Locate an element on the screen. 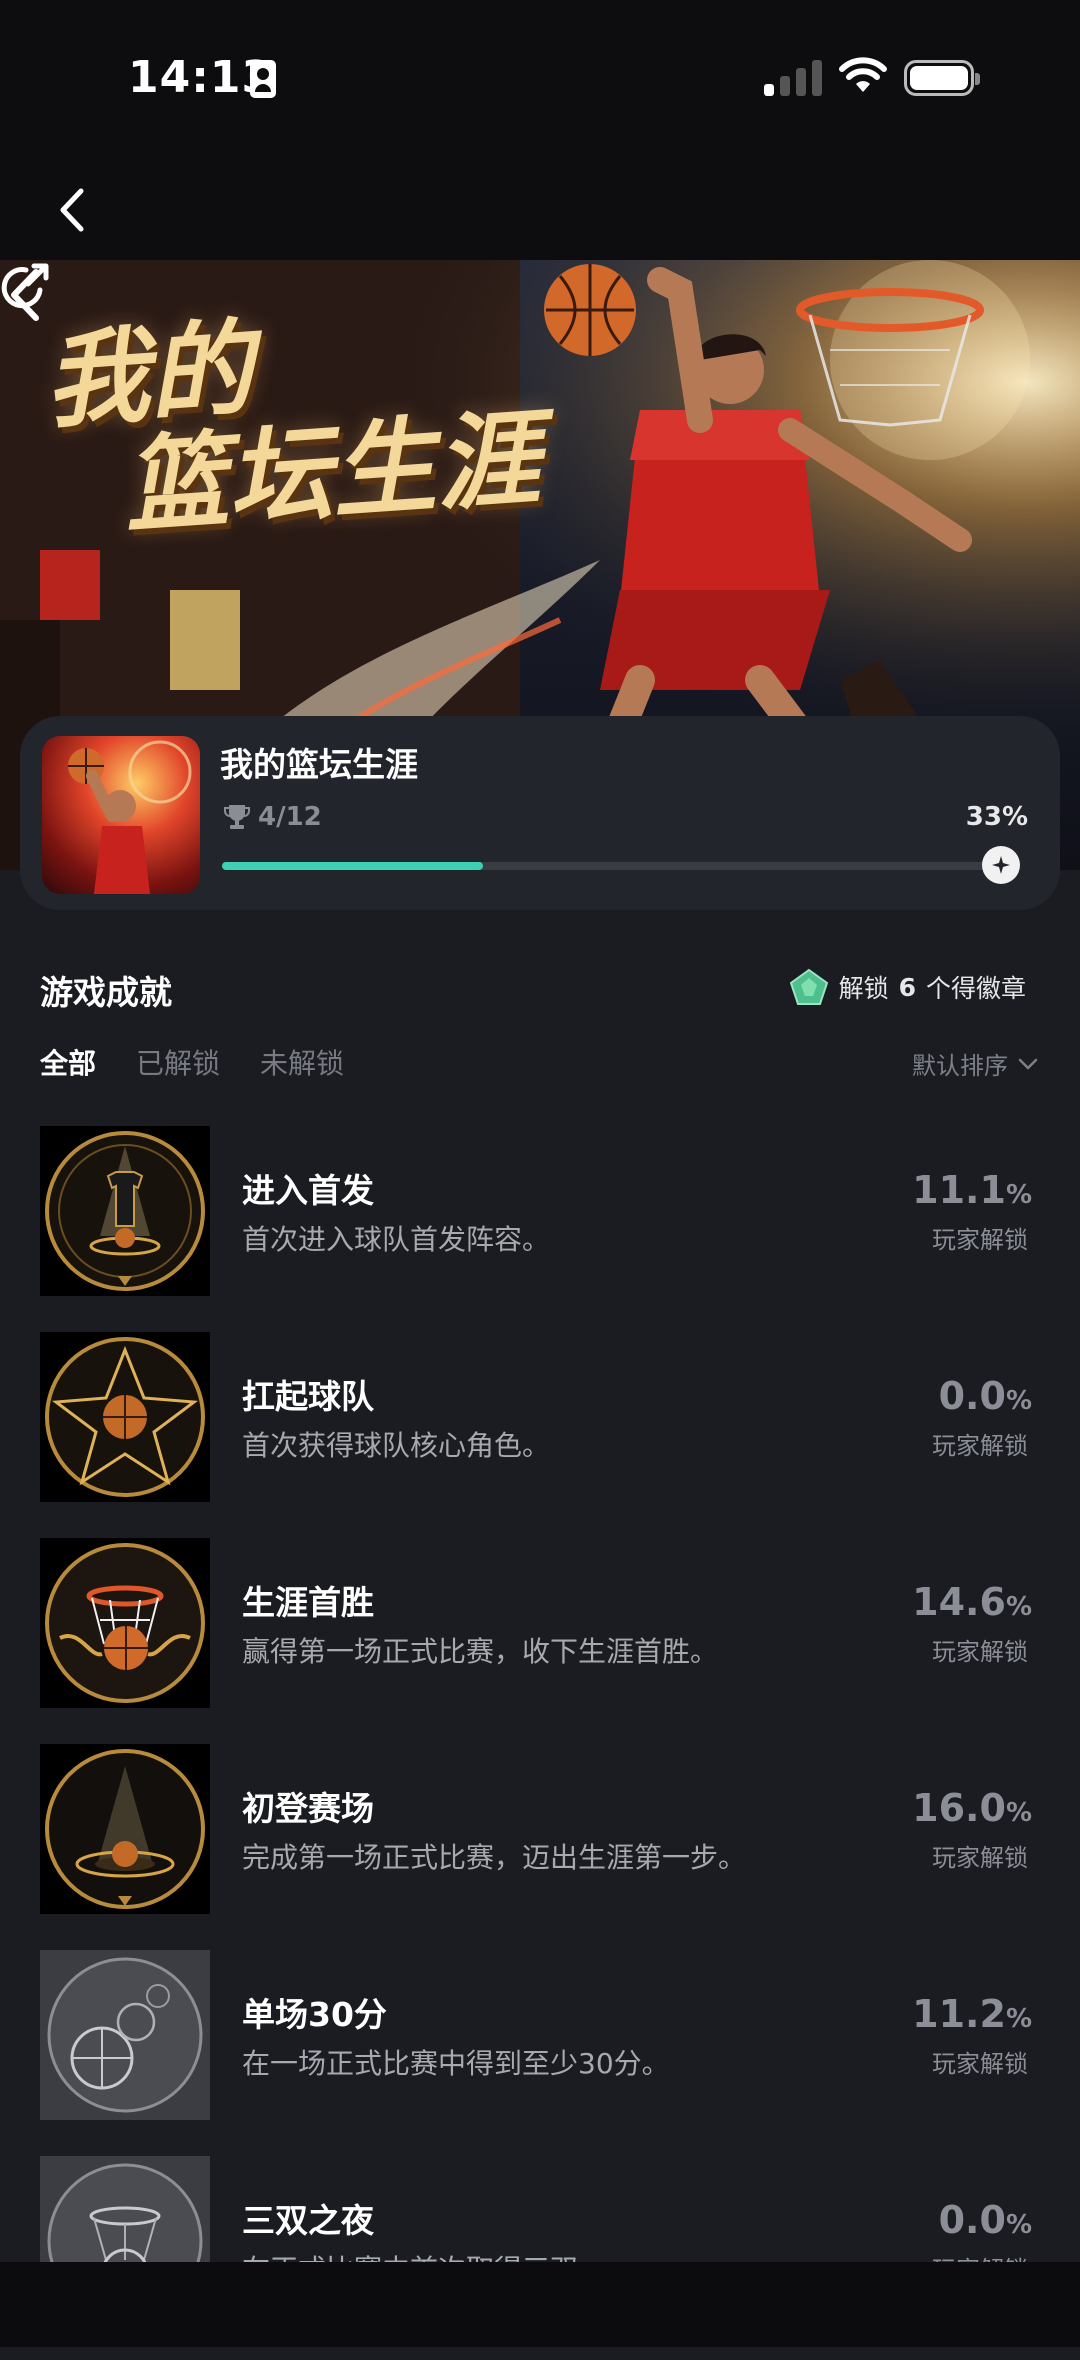 This screenshot has width=1080, height=2360. sort-dropdown: 默认排序 is located at coordinates (975, 1063).